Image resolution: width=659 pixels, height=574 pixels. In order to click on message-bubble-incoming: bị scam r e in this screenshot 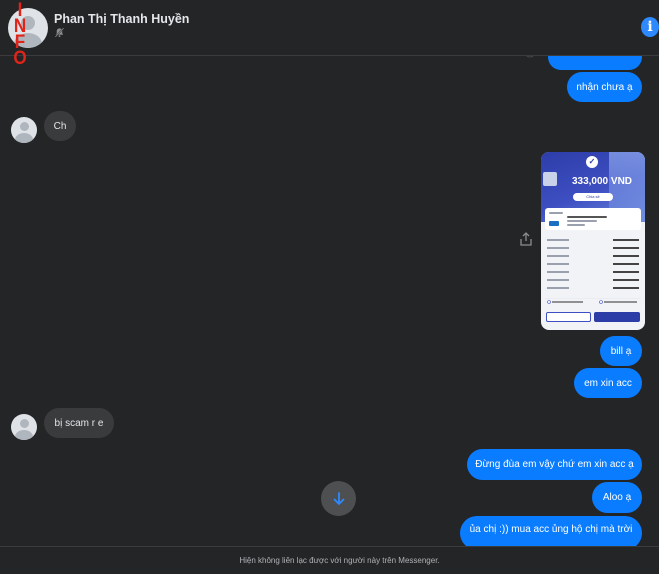, I will do `click(79, 423)`.